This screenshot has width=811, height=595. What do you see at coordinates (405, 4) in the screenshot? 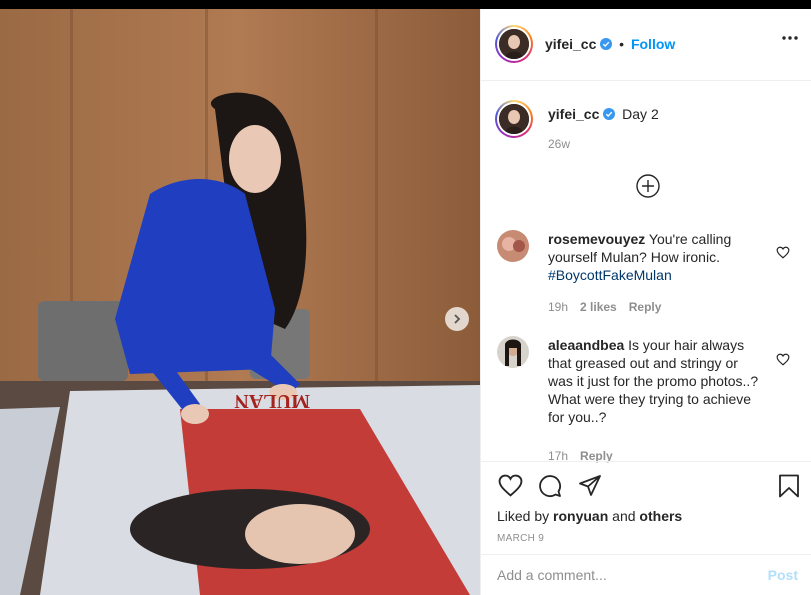
I see `browser-top-strip` at bounding box center [405, 4].